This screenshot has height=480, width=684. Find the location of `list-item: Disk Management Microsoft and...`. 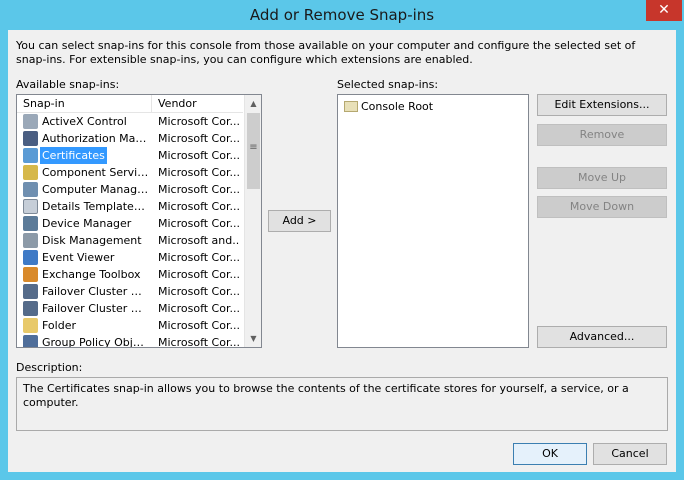

list-item: Disk Management Microsoft and... is located at coordinates (130, 240).